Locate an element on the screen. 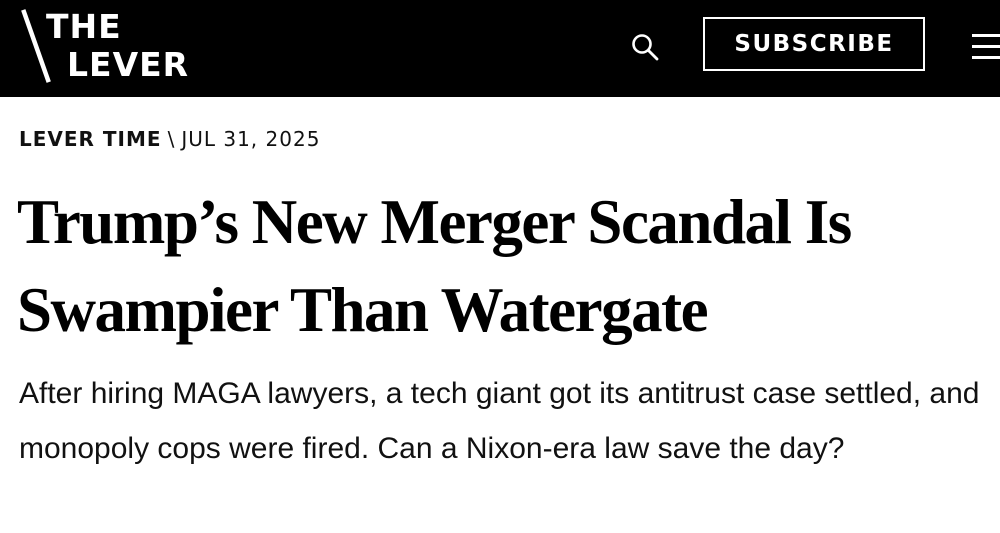 The width and height of the screenshot is (1000, 533). logo-text-lever: LEVER is located at coordinates (128, 64).